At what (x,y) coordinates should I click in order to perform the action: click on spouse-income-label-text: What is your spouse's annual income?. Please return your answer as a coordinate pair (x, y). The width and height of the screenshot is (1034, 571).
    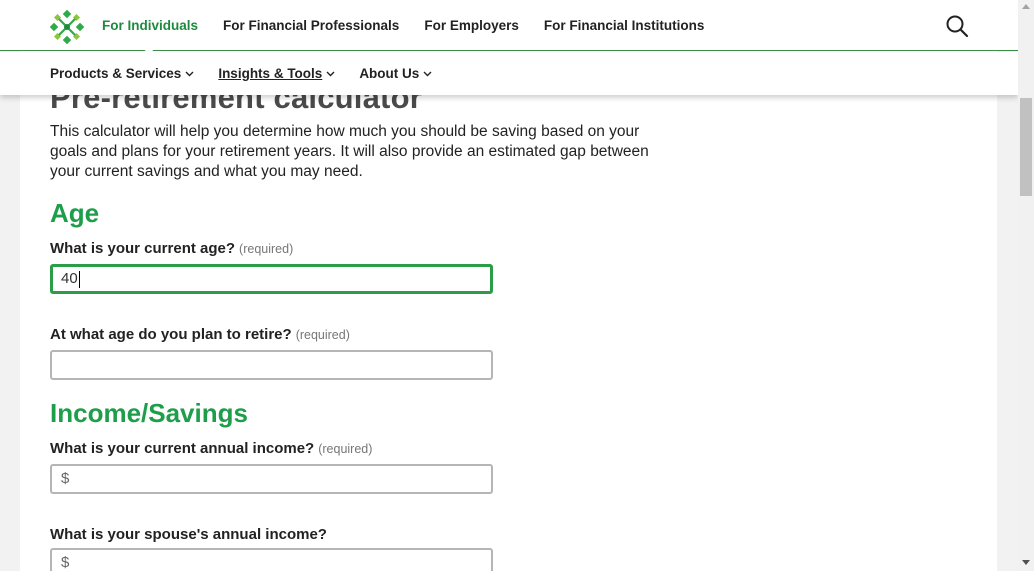
    Looking at the image, I should click on (188, 534).